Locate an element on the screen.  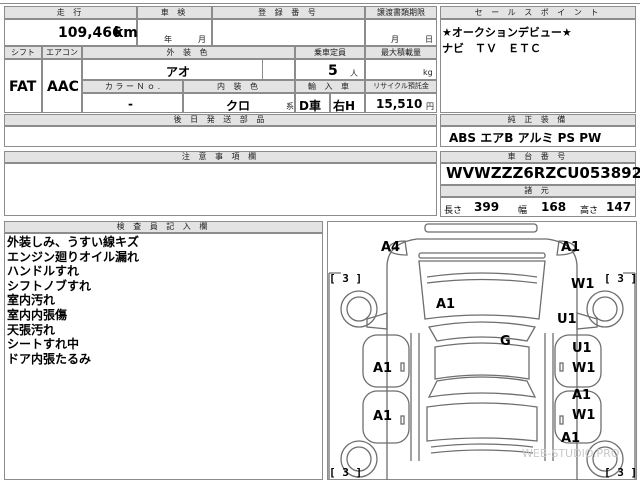
remark-line: 天張汚れ is located at coordinates (31, 329).